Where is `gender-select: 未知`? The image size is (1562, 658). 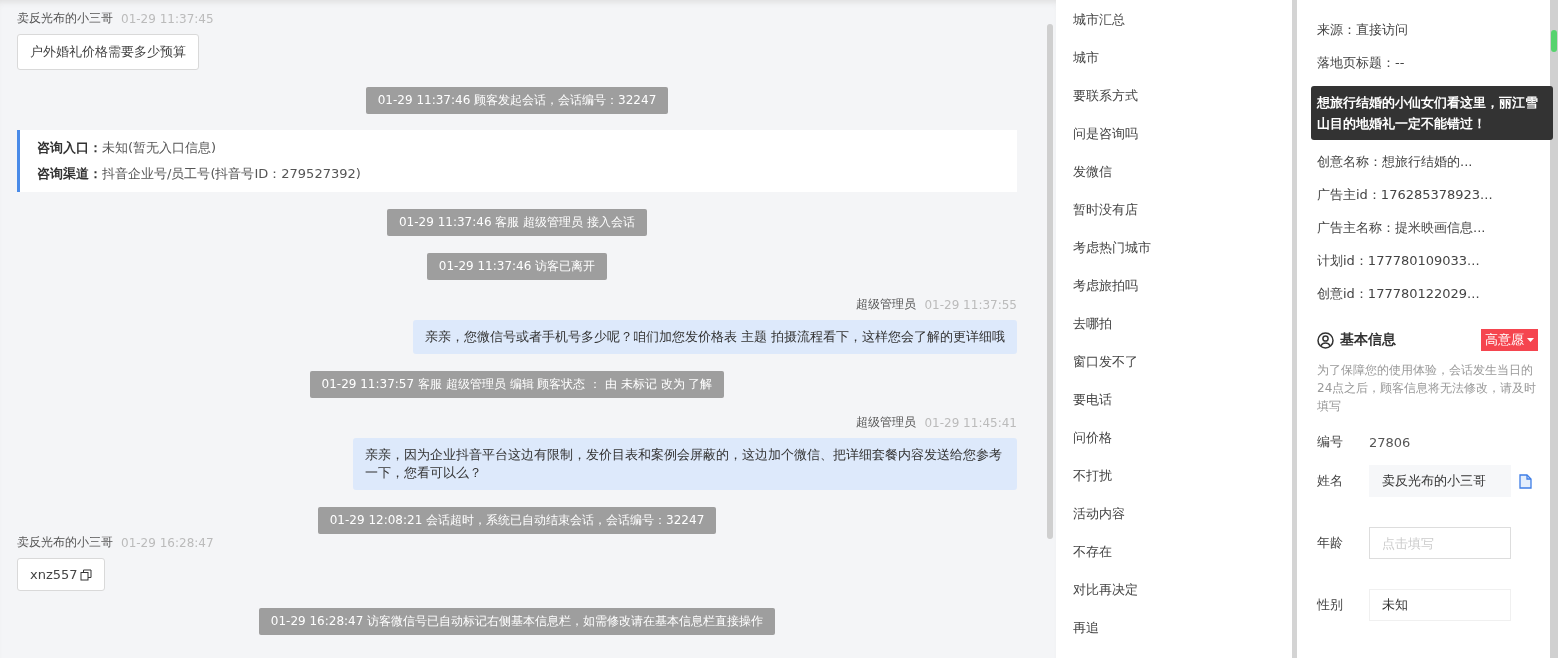 gender-select: 未知 is located at coordinates (1440, 605).